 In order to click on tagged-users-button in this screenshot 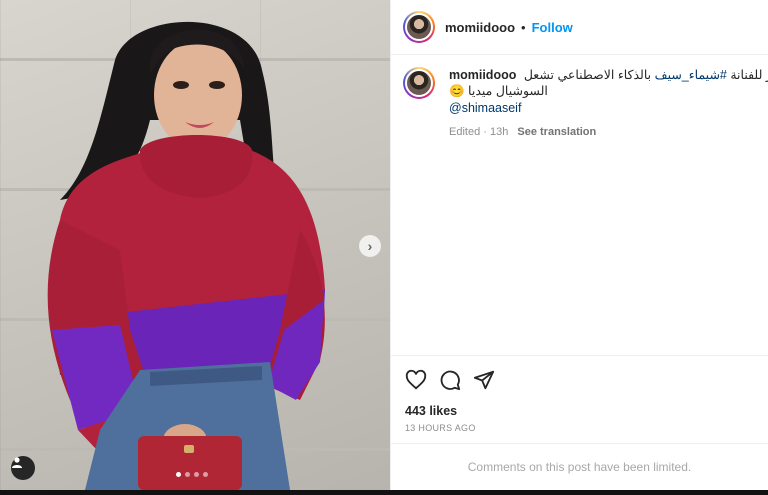, I will do `click(23, 468)`.